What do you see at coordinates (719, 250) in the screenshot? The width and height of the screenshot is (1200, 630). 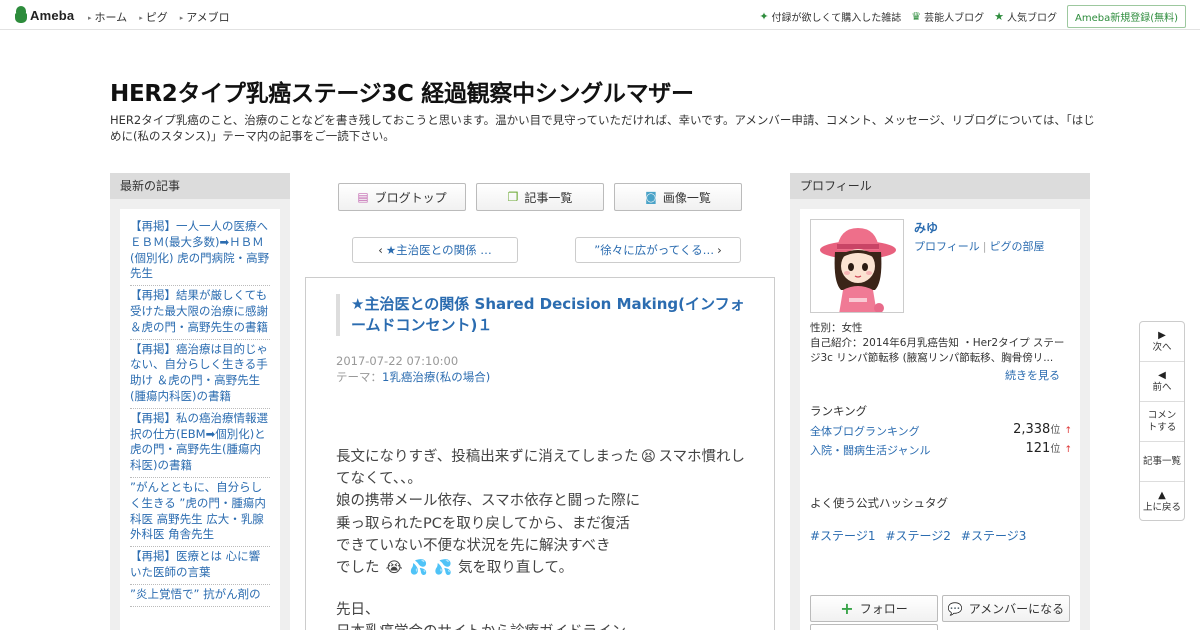 I see `chevron-right-icon: ›` at bounding box center [719, 250].